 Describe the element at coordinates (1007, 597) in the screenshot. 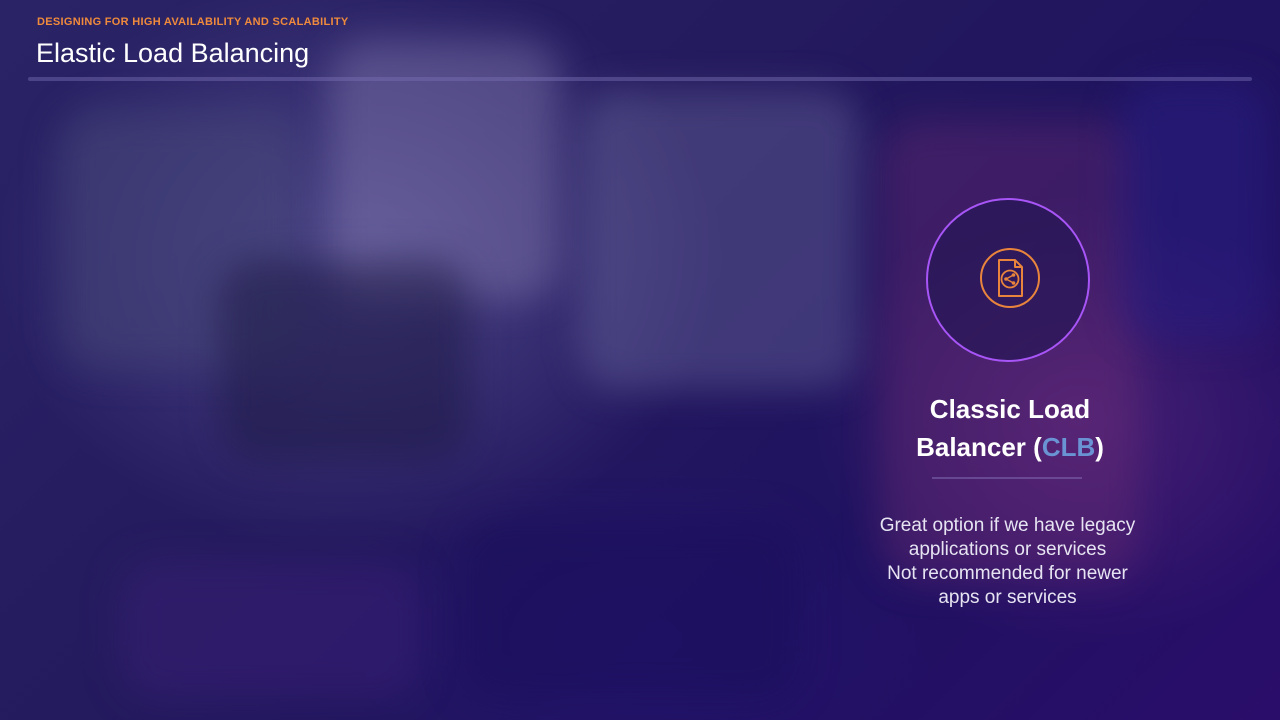

I see `description-line: apps or services` at that location.